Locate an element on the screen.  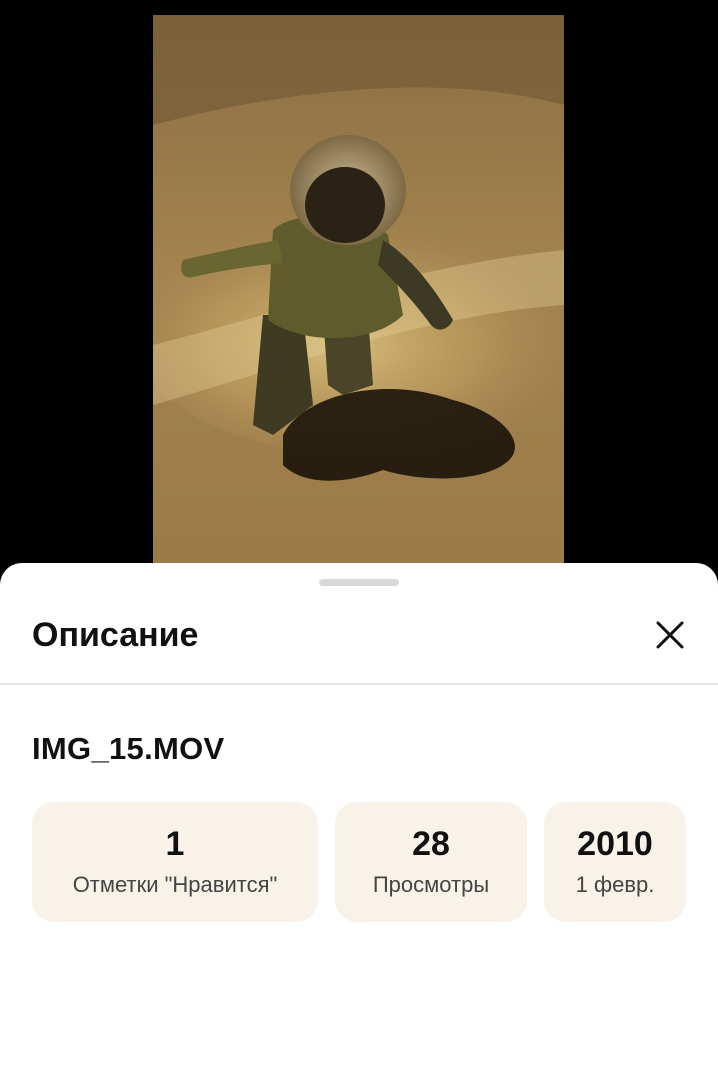
sheet-title: Описание is located at coordinates (115, 635).